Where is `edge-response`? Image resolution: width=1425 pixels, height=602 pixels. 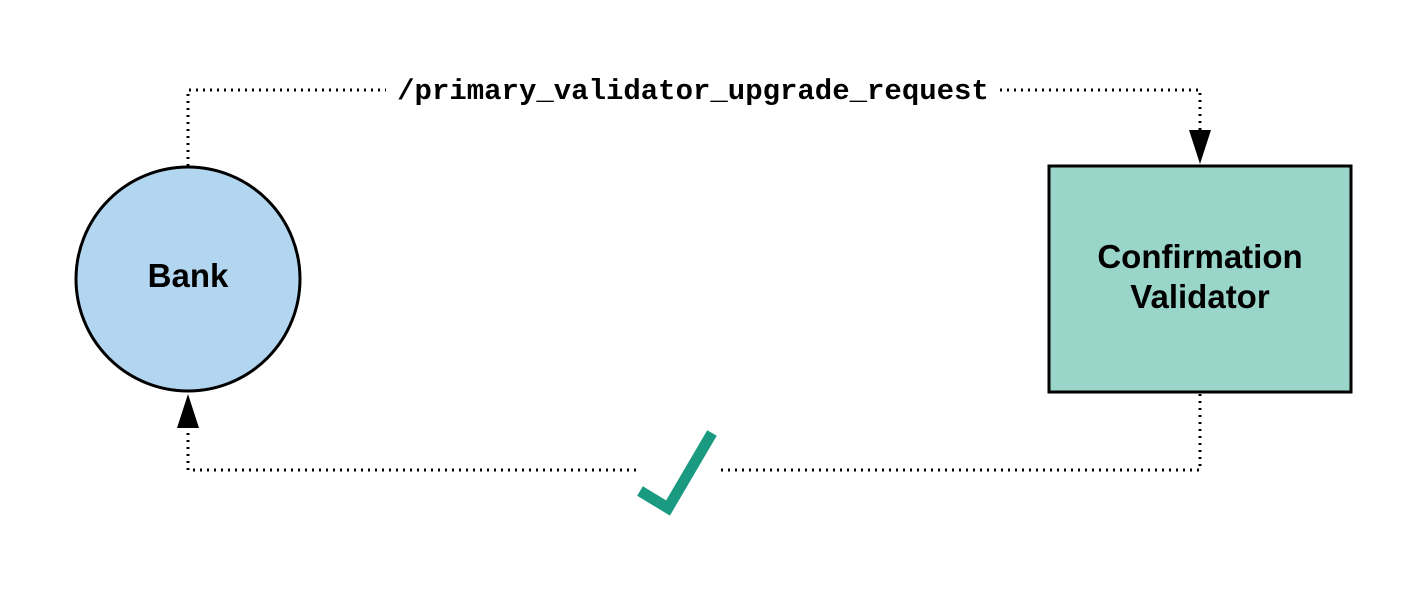
edge-response is located at coordinates (689, 455).